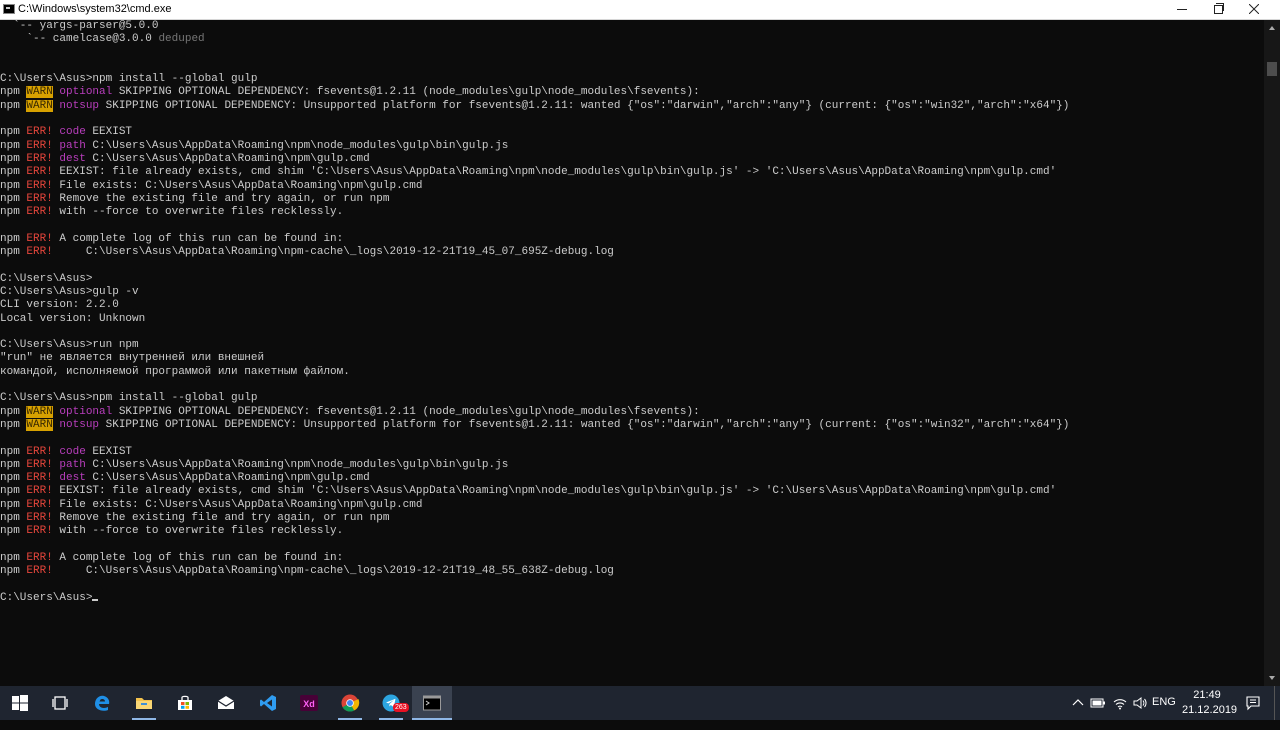 Image resolution: width=1280 pixels, height=730 pixels. I want to click on adobe-xd-button: Xd, so click(309, 703).